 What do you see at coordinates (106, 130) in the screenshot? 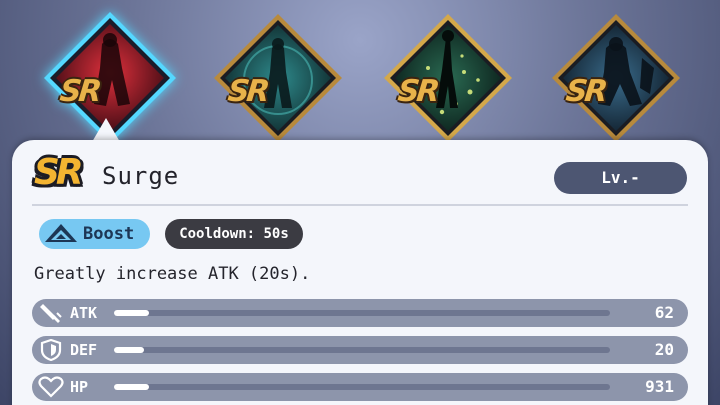
I see `selection-pointer` at bounding box center [106, 130].